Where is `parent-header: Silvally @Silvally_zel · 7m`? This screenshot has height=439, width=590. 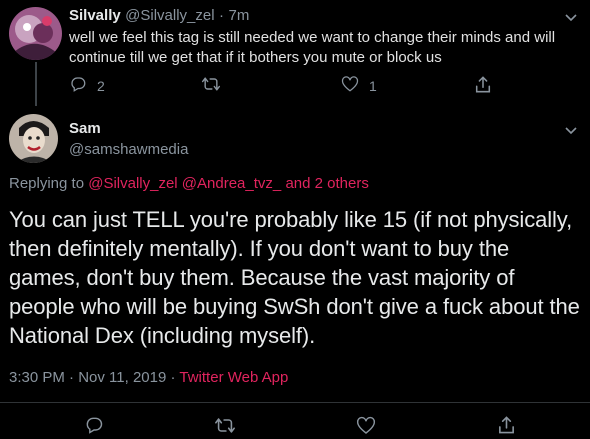
parent-header: Silvally @Silvally_zel · 7m is located at coordinates (159, 16).